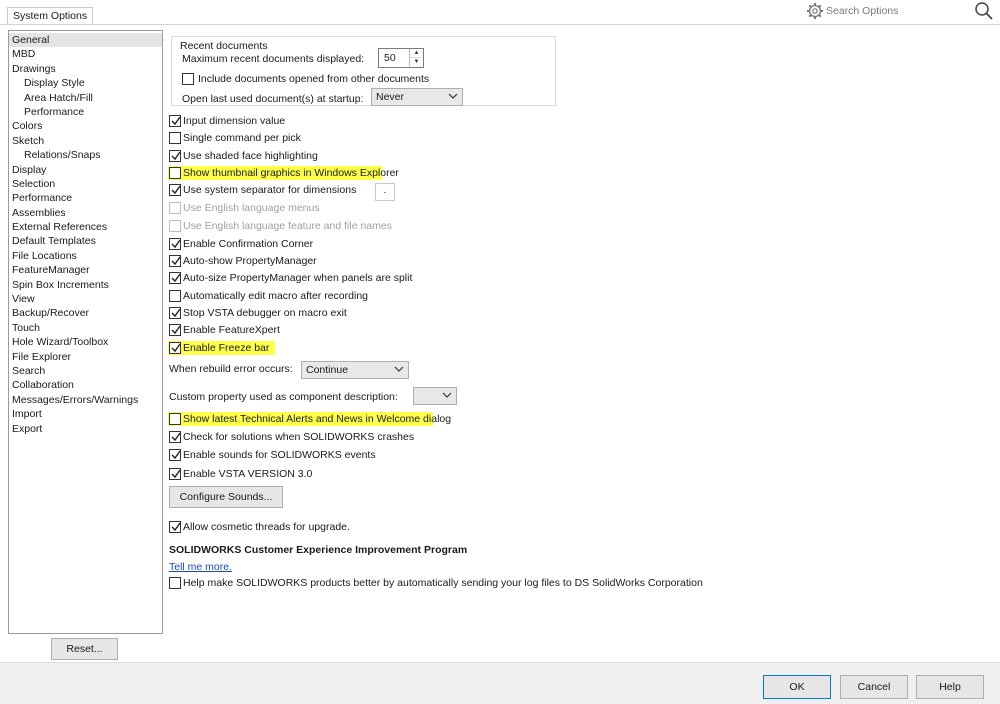 The height and width of the screenshot is (704, 1000). Describe the element at coordinates (175, 437) in the screenshot. I see `check-solutions-checkbox` at that location.